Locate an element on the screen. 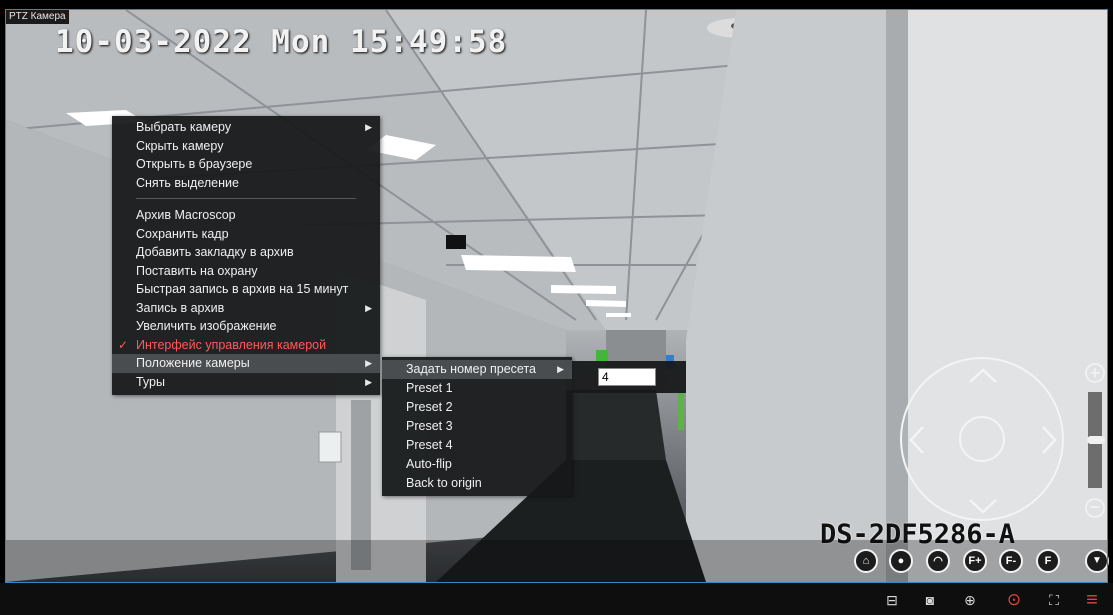 The height and width of the screenshot is (615, 1113). menu-item-label: Положение камеры is located at coordinates (193, 363).